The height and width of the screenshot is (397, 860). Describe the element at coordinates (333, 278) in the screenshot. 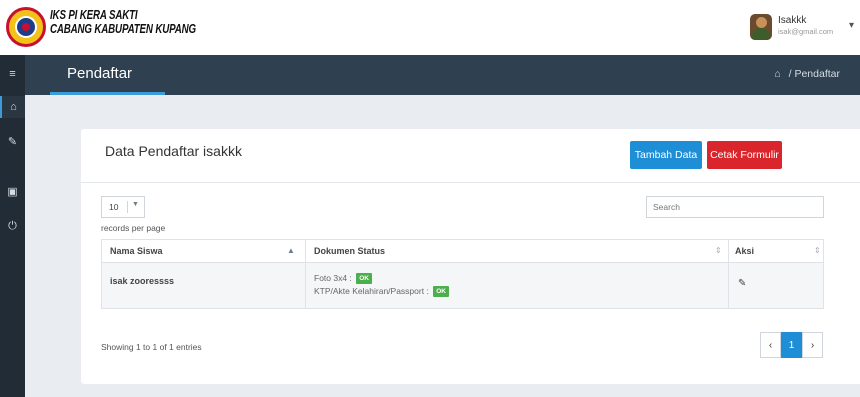

I see `doc-foto-label: Foto 3x4 :` at that location.